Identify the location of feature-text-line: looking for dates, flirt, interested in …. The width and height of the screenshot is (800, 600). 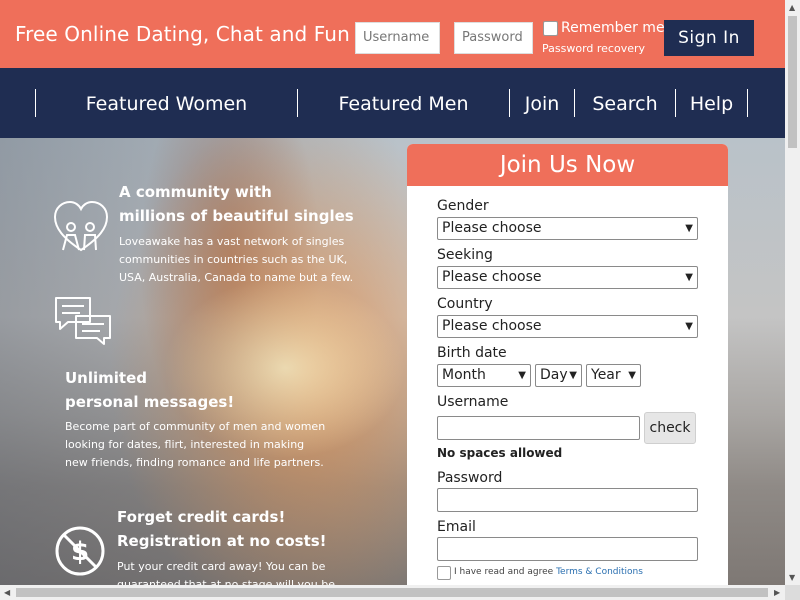
(185, 444).